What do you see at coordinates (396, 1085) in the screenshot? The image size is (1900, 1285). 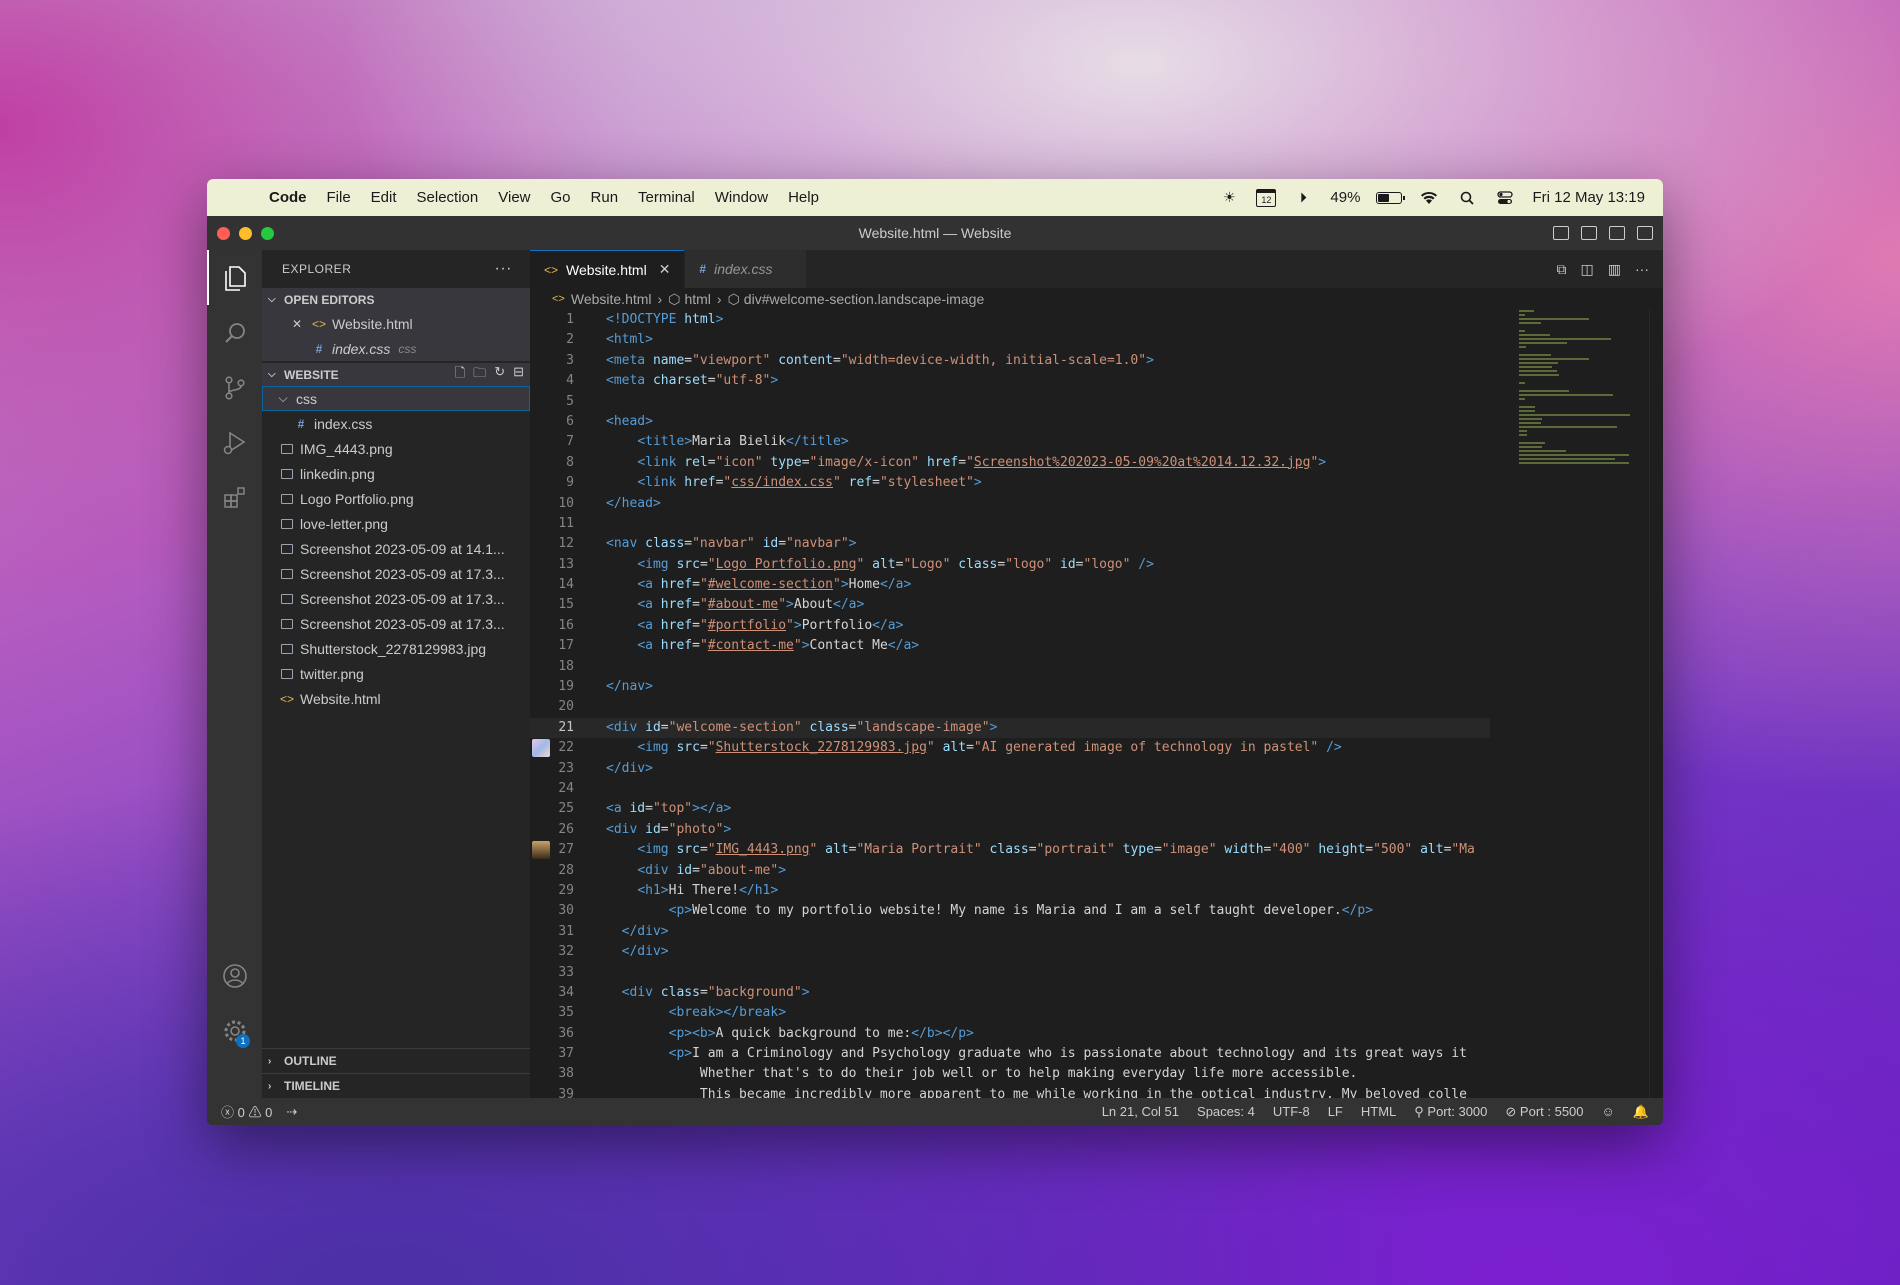 I see `timeline-section: › TIMELINE` at bounding box center [396, 1085].